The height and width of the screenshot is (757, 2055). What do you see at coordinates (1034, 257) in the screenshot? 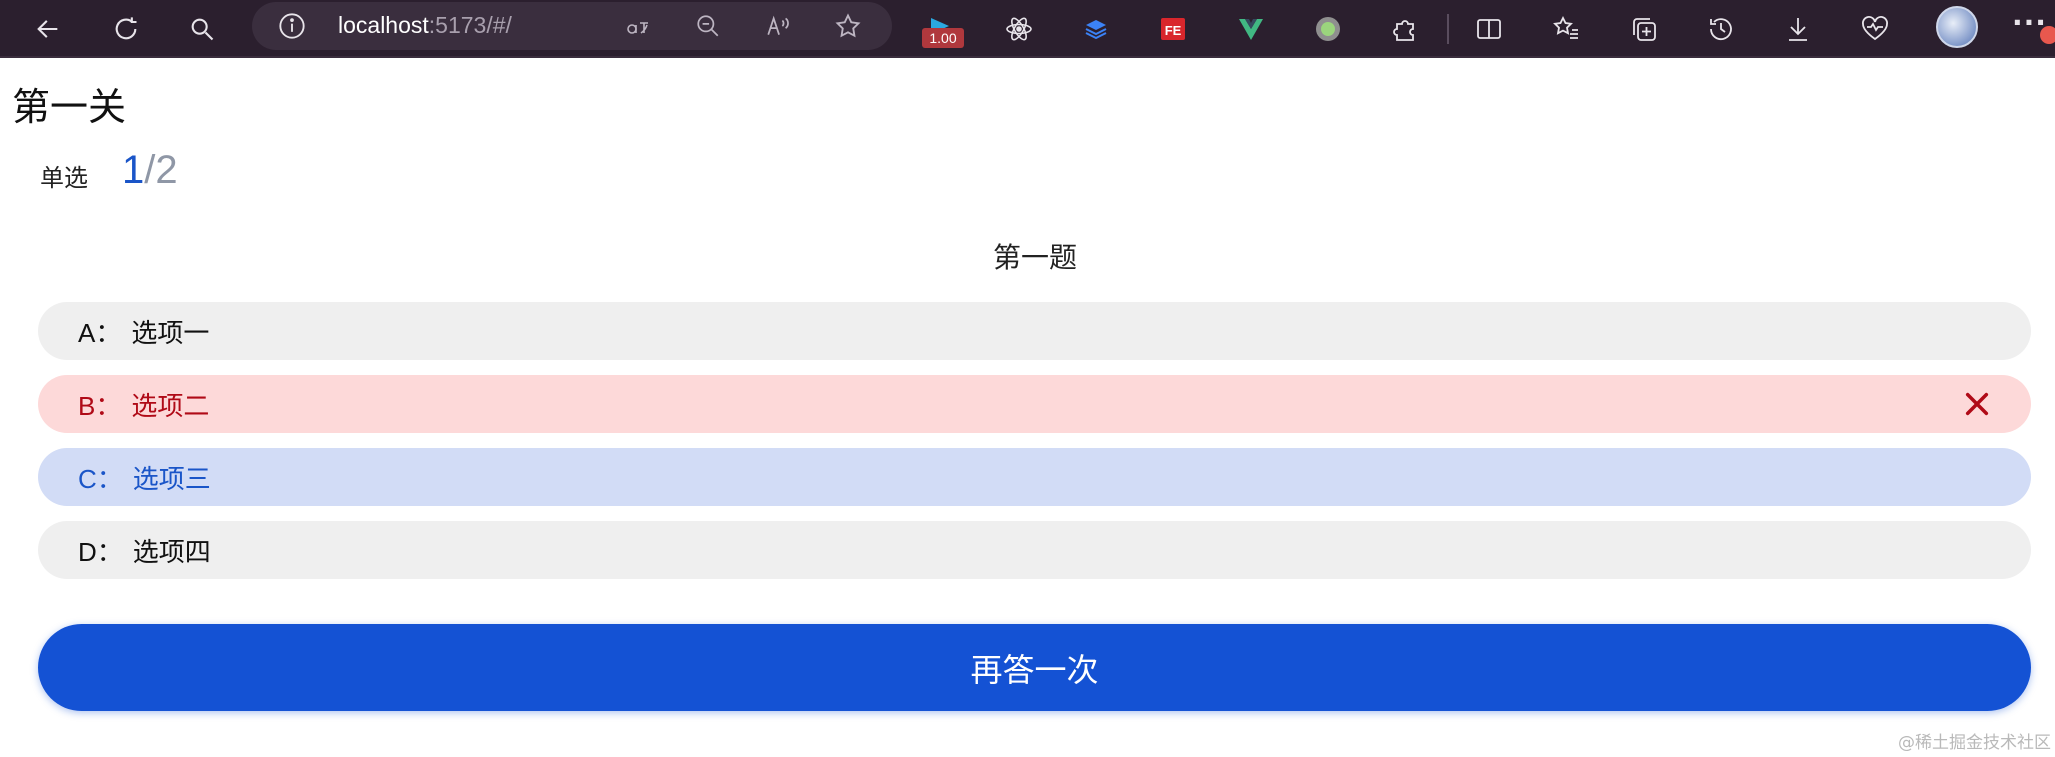
I see `question-title: 第一题` at bounding box center [1034, 257].